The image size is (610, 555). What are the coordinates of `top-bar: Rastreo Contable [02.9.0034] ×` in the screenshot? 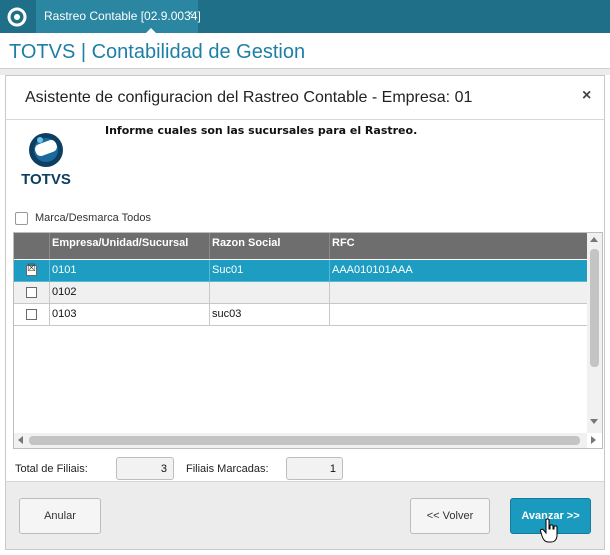 It's located at (305, 17).